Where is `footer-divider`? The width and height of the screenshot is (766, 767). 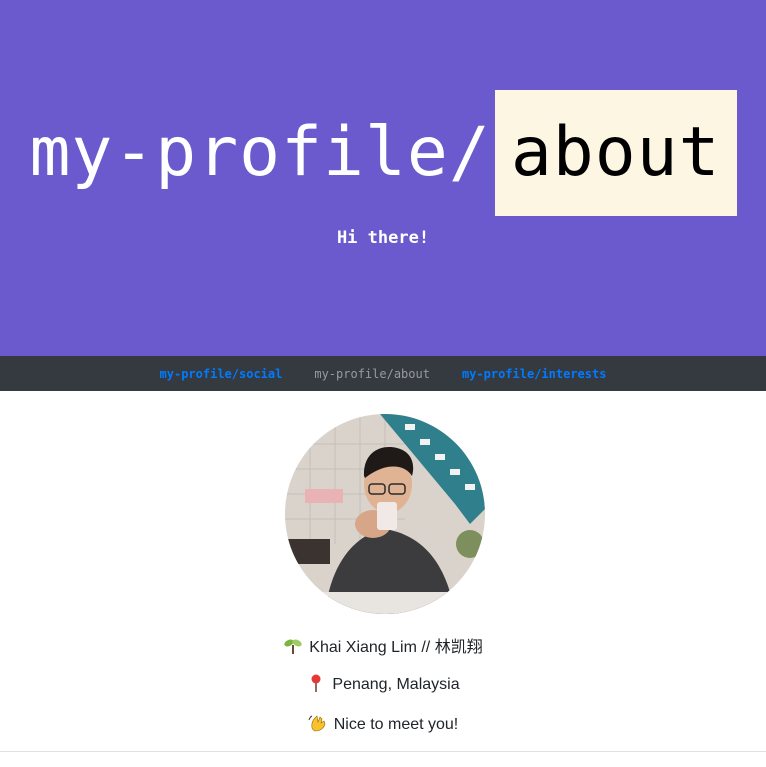 footer-divider is located at coordinates (383, 751).